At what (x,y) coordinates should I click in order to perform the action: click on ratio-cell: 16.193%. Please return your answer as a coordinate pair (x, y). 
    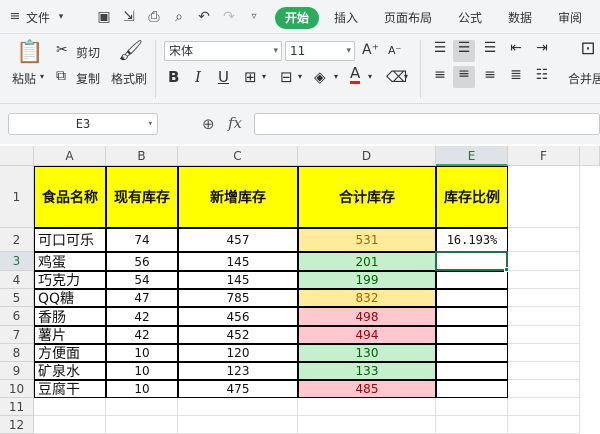
    Looking at the image, I should click on (472, 240).